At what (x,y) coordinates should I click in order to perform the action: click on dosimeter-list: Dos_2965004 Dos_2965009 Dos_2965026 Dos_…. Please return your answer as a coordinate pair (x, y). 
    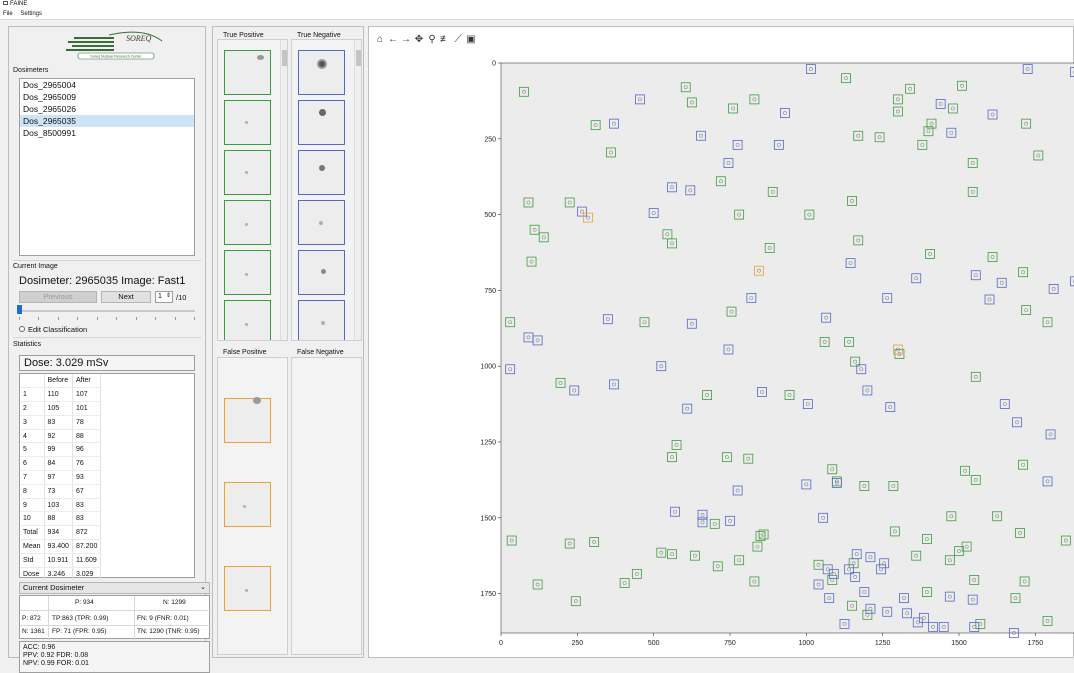
    Looking at the image, I should click on (107, 167).